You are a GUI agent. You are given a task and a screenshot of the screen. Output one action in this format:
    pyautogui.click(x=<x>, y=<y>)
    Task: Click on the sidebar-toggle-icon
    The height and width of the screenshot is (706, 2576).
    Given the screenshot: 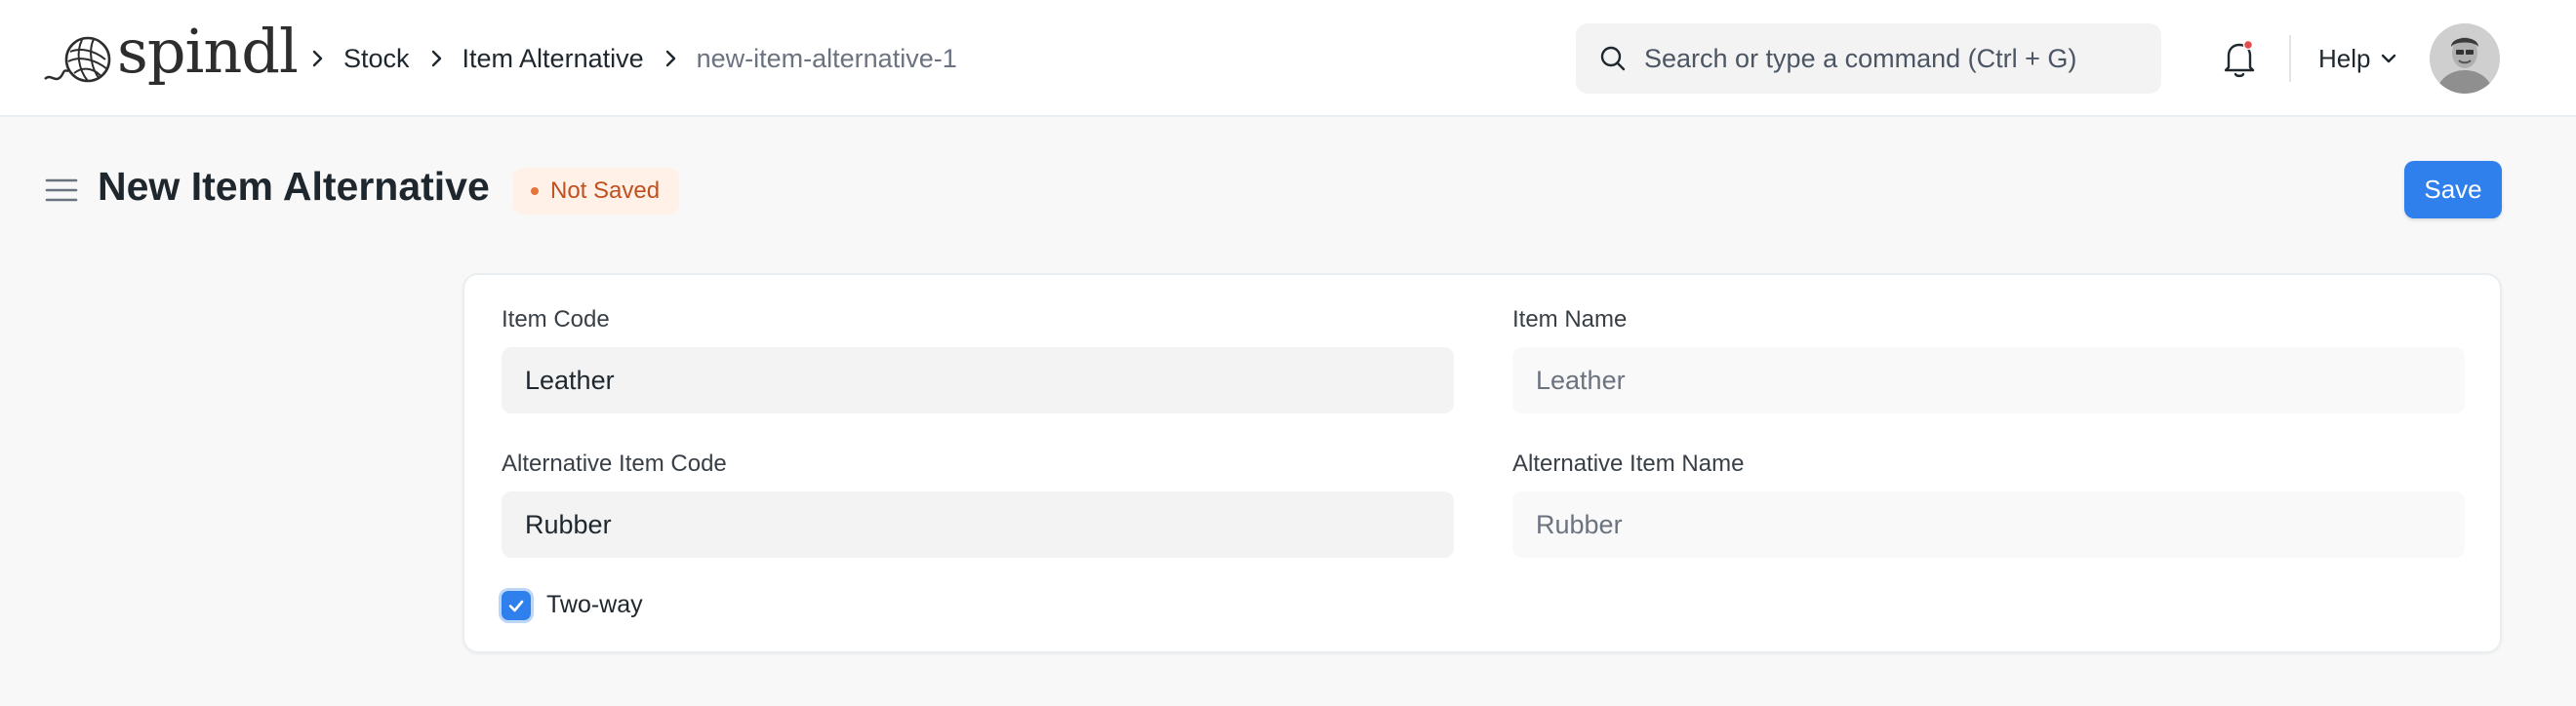 What is the action you would take?
    pyautogui.click(x=61, y=190)
    